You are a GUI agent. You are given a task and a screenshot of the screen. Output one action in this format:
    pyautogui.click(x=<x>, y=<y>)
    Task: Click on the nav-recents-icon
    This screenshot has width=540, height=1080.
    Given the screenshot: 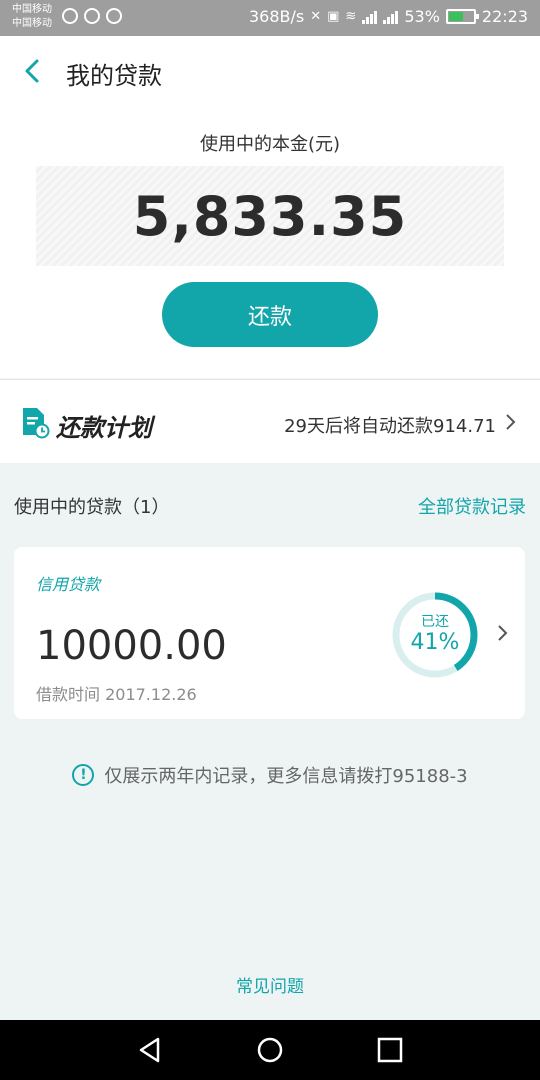 What is the action you would take?
    pyautogui.click(x=390, y=1050)
    